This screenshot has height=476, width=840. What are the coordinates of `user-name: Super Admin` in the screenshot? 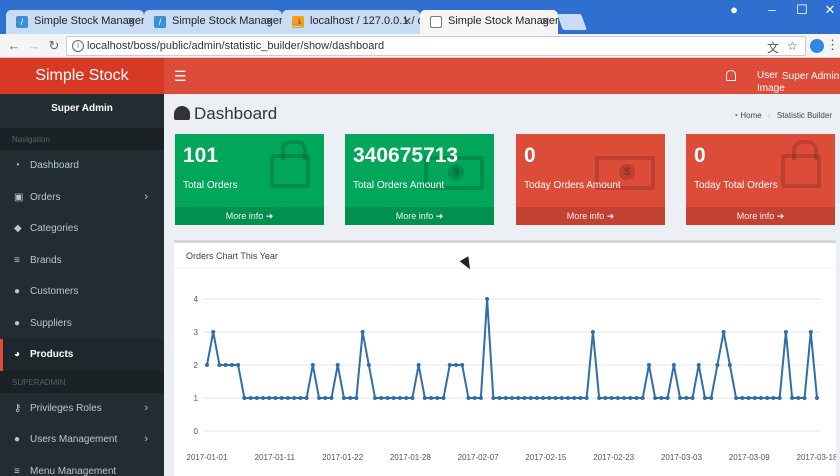 It's located at (810, 76).